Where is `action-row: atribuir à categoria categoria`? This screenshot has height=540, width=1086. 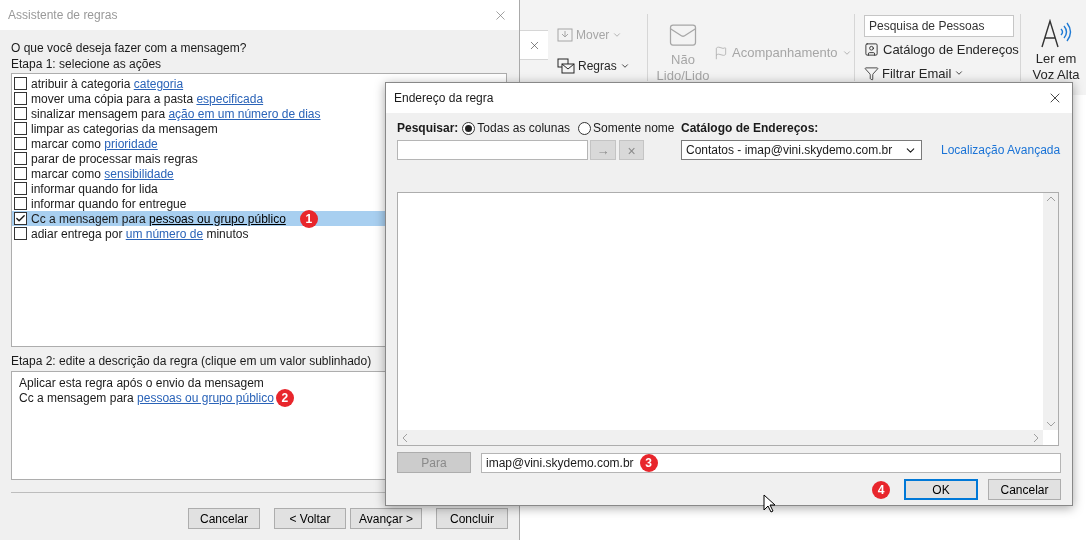
action-row: atribuir à categoria categoria is located at coordinates (259, 83).